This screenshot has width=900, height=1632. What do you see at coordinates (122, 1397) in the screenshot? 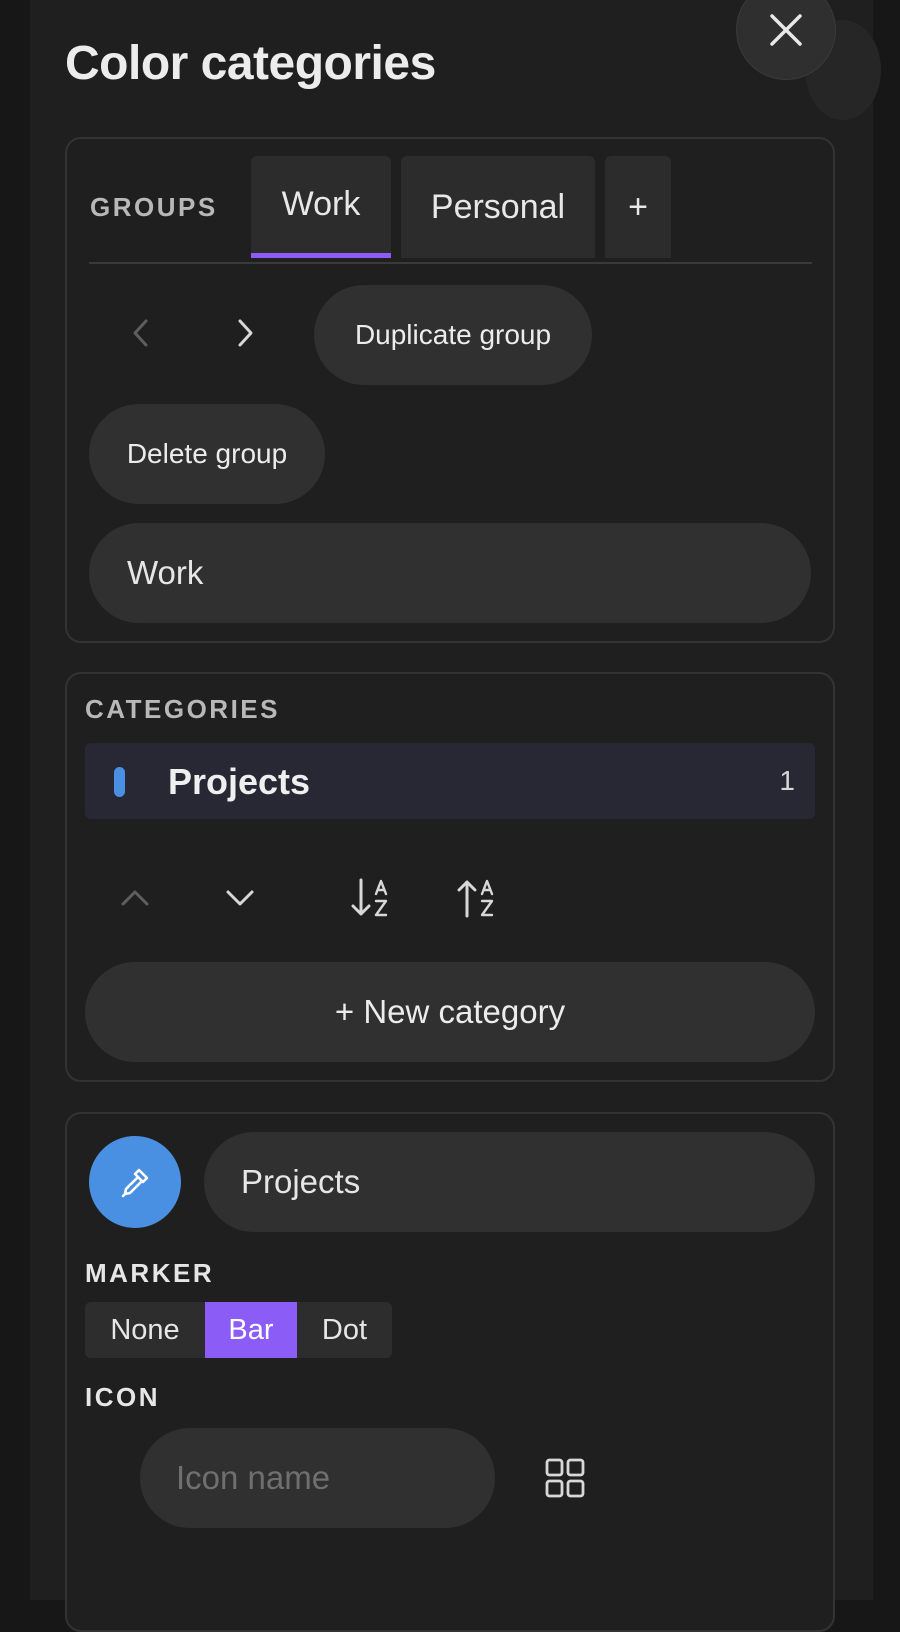
I see `icon-label: ICON` at bounding box center [122, 1397].